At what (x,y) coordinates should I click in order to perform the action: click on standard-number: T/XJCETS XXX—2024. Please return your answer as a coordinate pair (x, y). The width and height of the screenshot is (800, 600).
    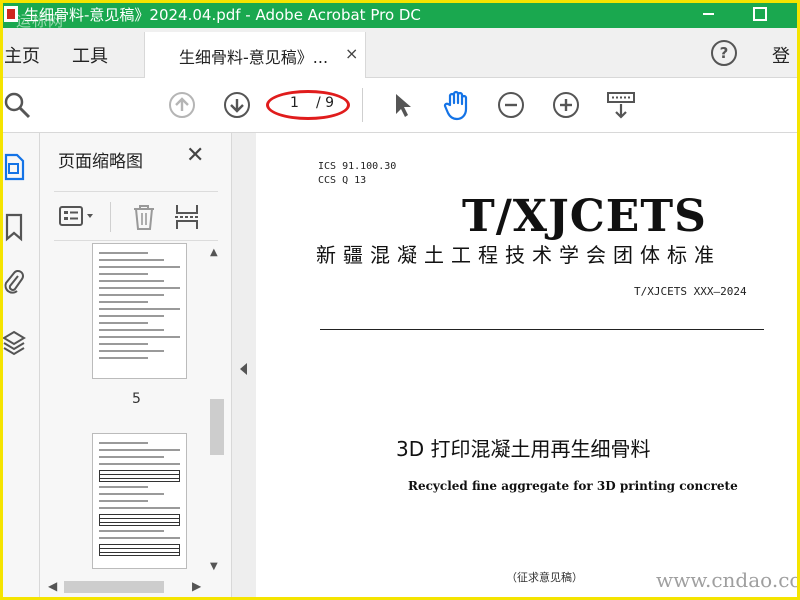
    Looking at the image, I should click on (690, 291).